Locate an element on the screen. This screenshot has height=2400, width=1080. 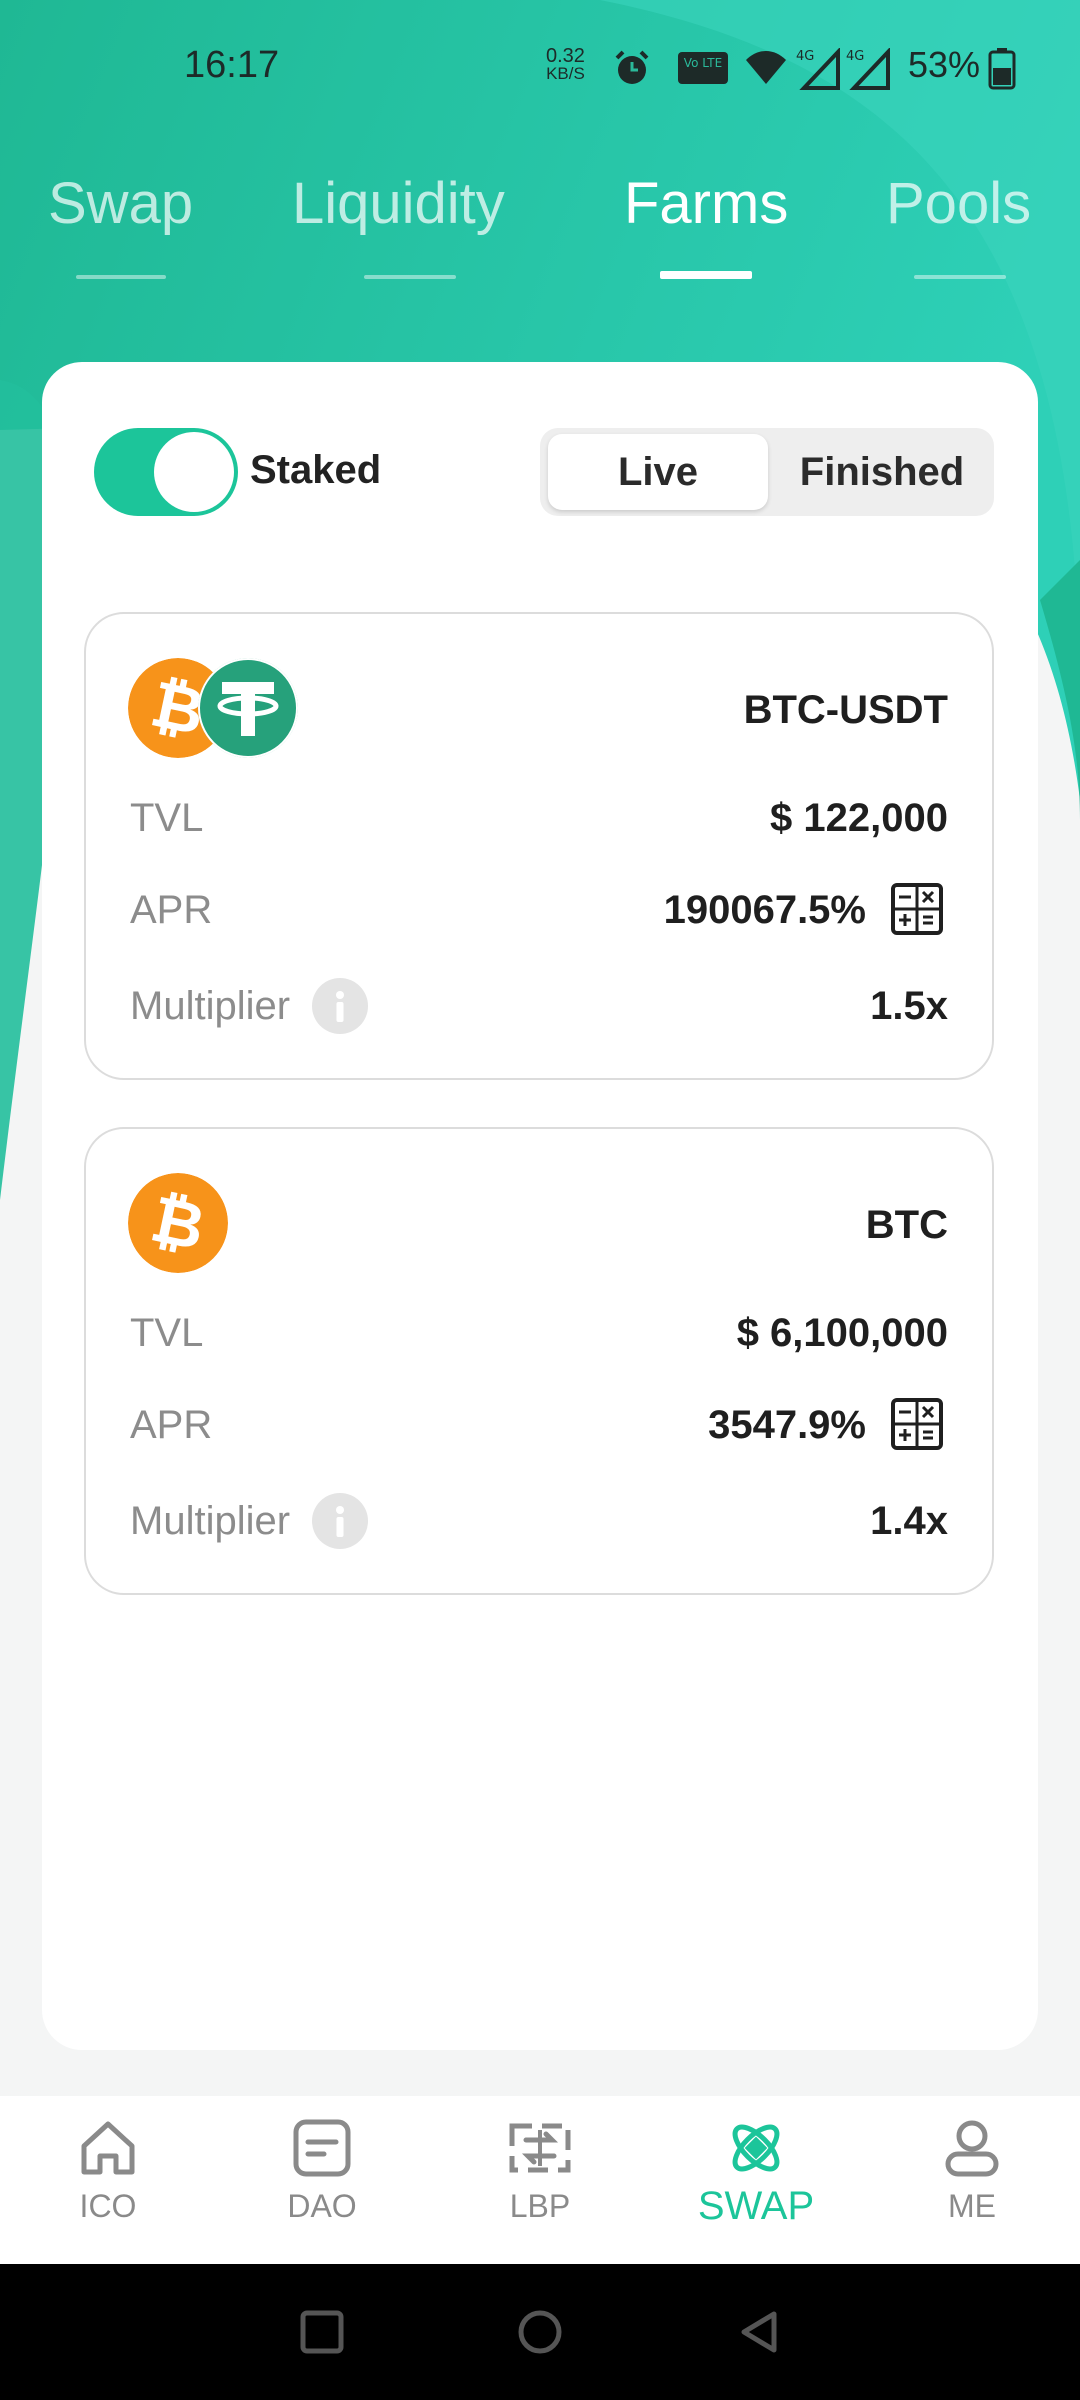
nav-dao: DAO is located at coordinates (322, 2170).